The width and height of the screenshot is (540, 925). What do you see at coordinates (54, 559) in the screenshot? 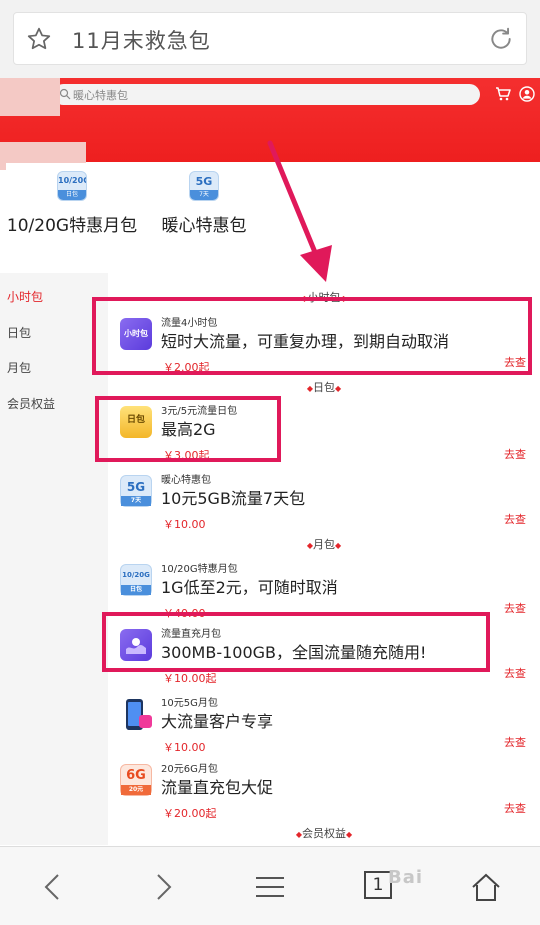
I see `sidebar: 小时包 日包 月包 会员权益` at bounding box center [54, 559].